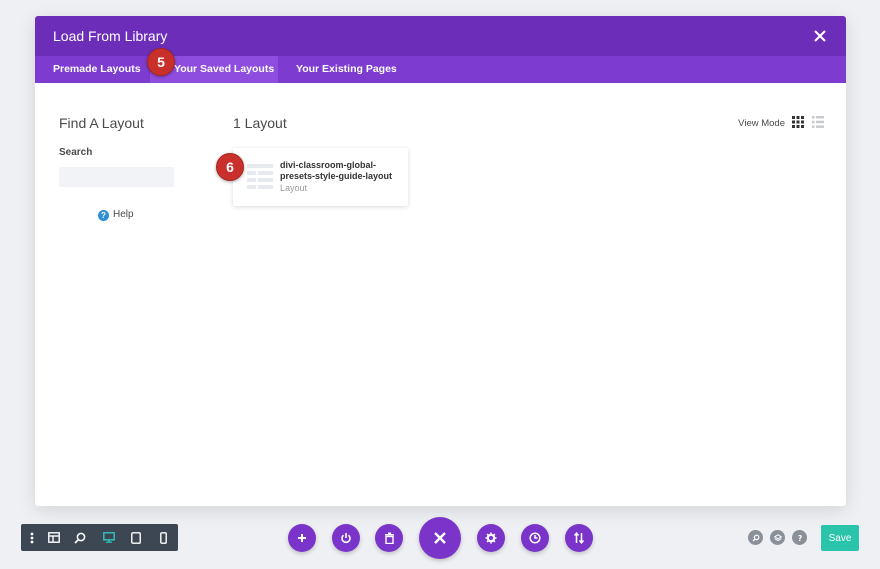 This screenshot has height=569, width=880. I want to click on grid-view-icon, so click(798, 121).